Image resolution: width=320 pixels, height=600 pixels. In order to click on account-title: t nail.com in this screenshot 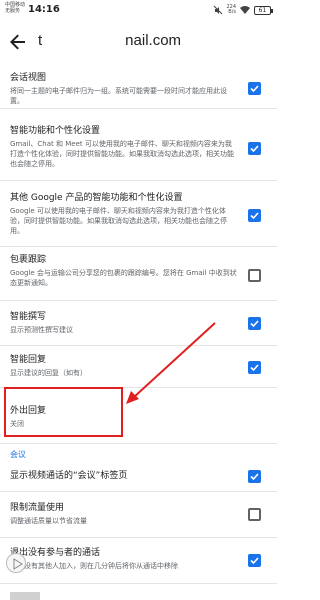, I will do `click(109, 40)`.